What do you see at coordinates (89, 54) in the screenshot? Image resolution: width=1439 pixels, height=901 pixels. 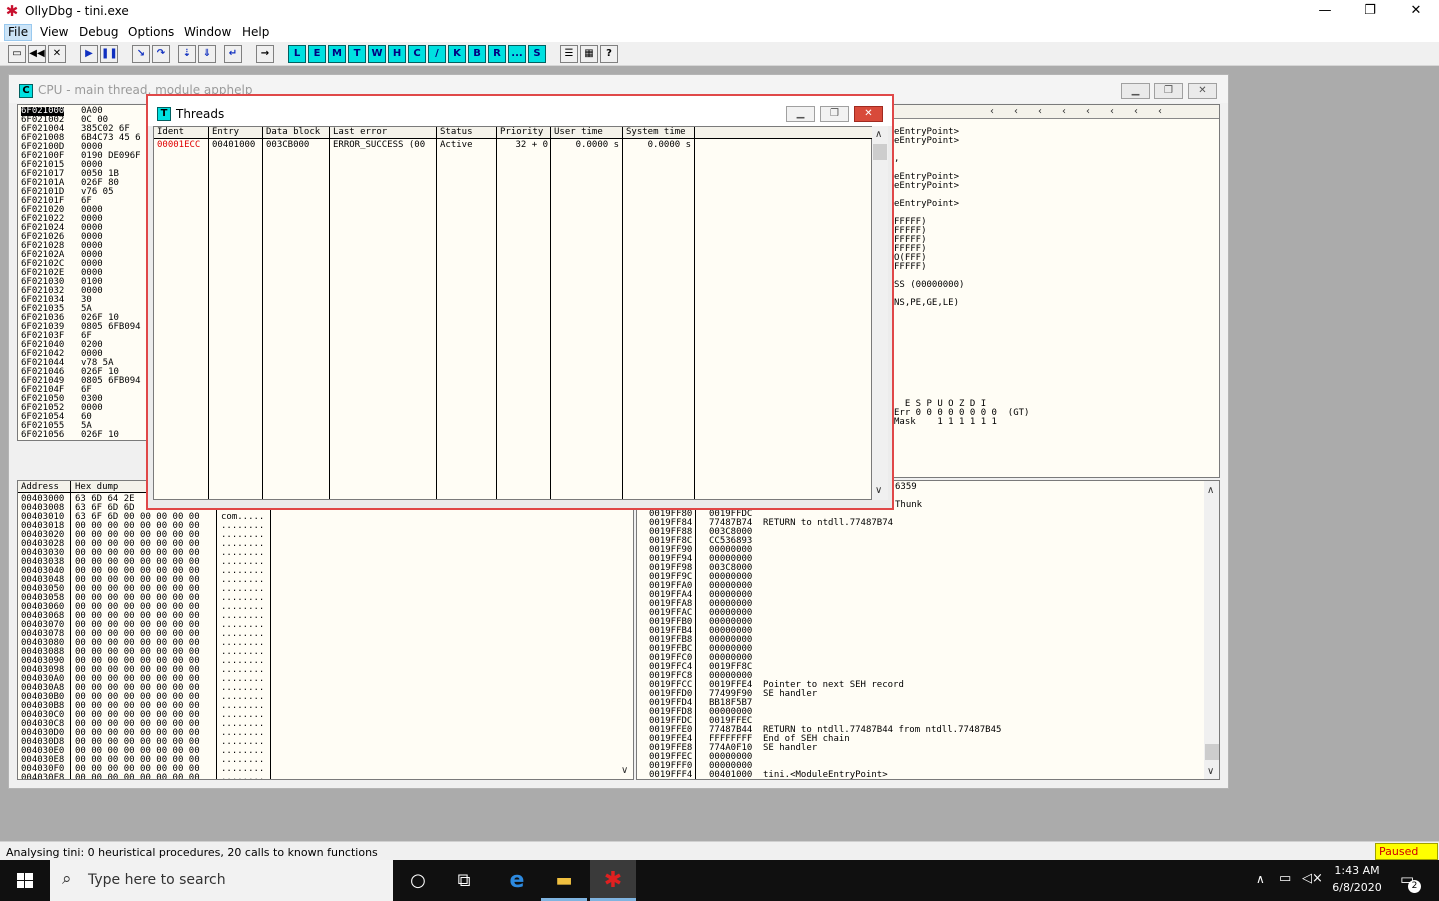 I see `run-icon: ▶` at bounding box center [89, 54].